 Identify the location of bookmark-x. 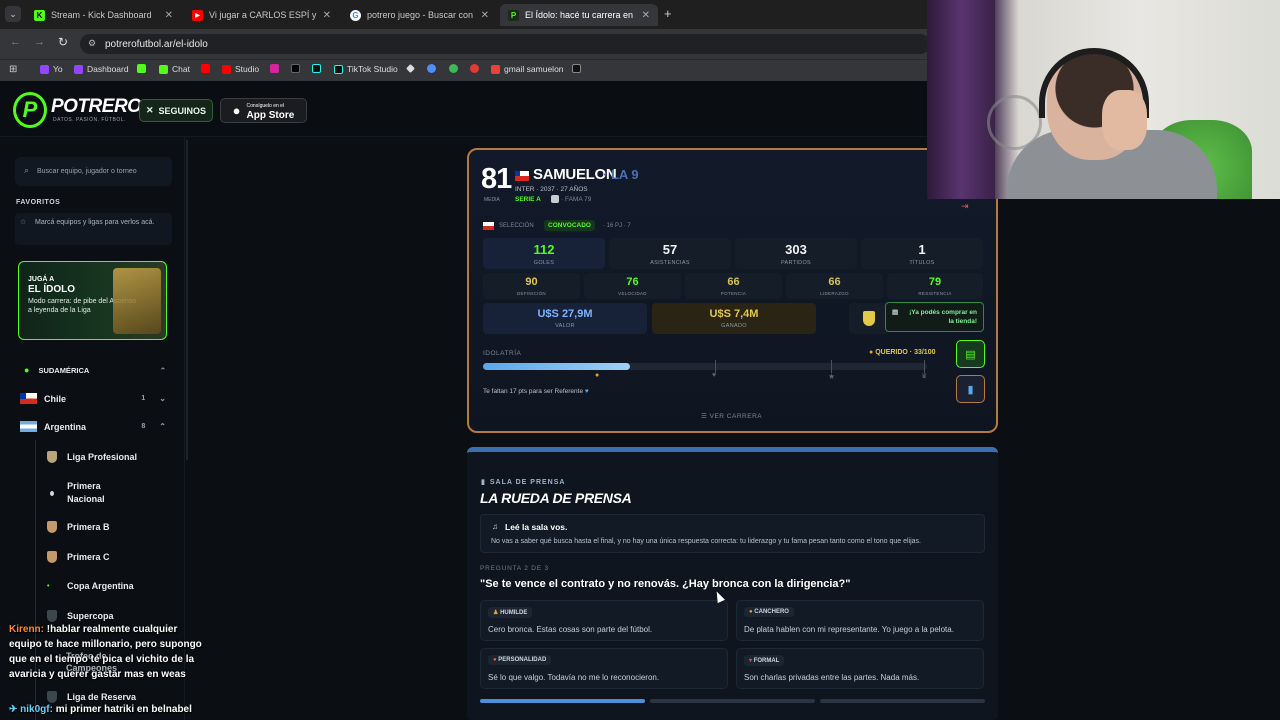
(295, 68).